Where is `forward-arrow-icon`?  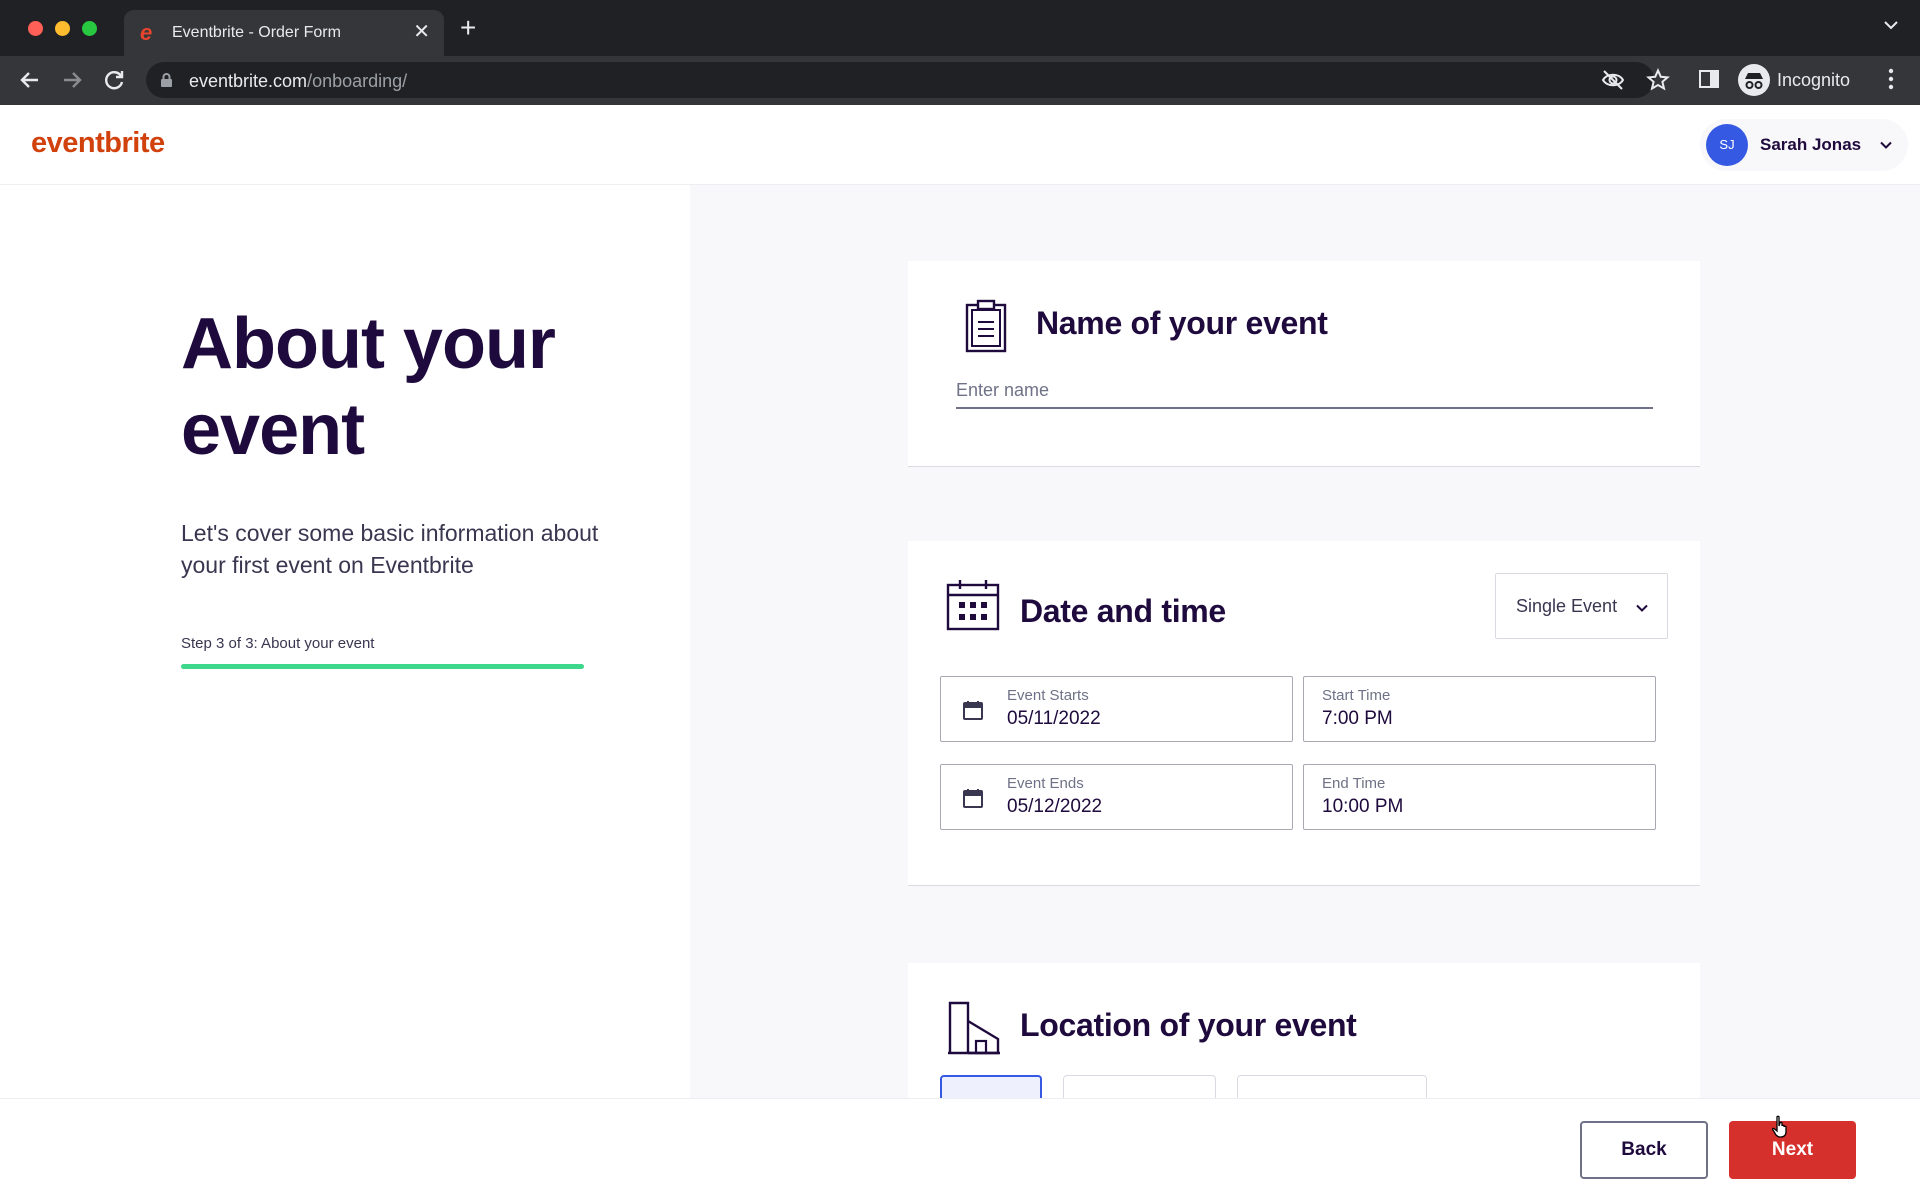 forward-arrow-icon is located at coordinates (72, 80).